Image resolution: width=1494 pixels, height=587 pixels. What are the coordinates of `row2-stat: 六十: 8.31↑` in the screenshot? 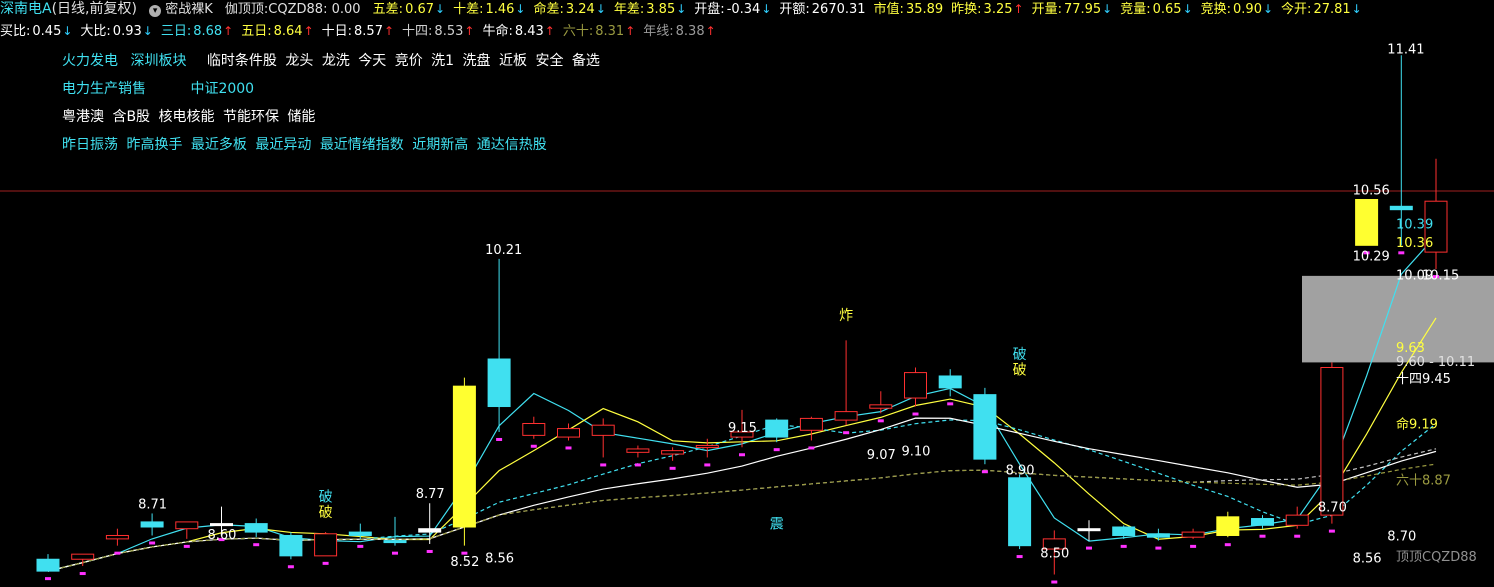 It's located at (599, 31).